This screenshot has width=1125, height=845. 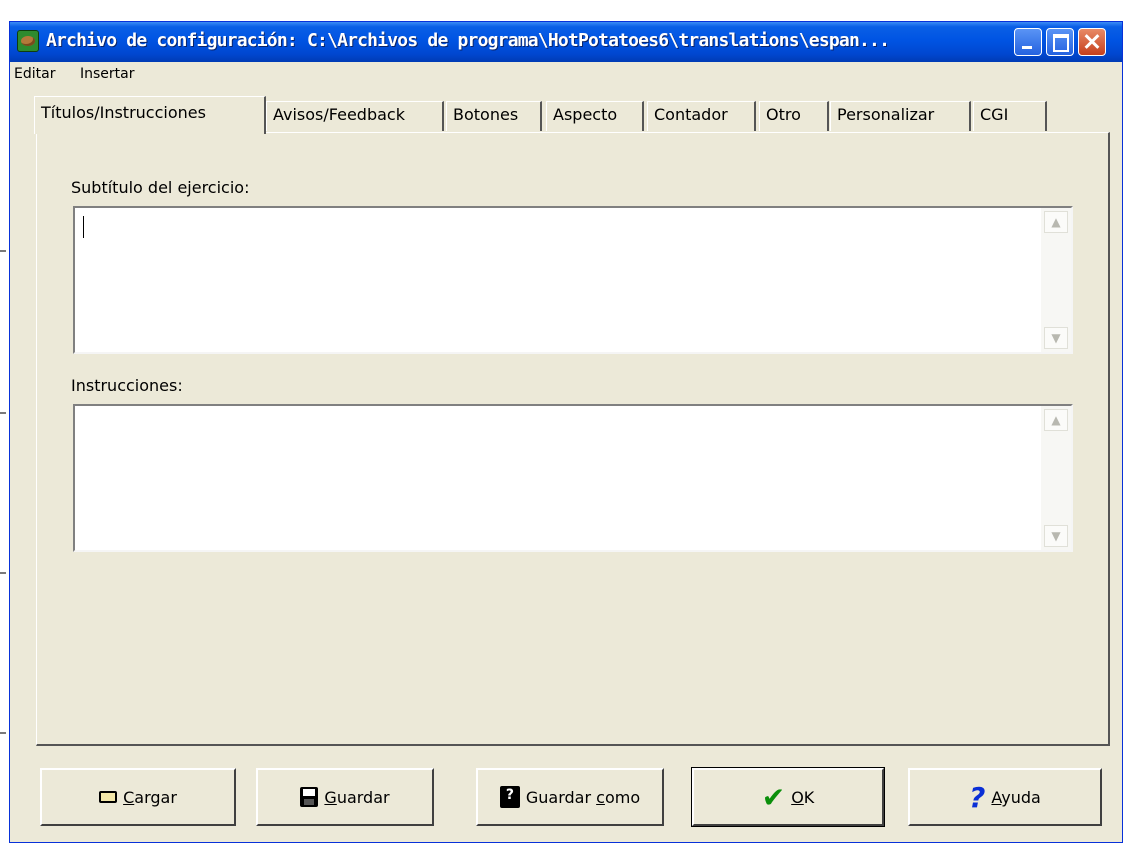 I want to click on instructions-text, so click(x=558, y=478).